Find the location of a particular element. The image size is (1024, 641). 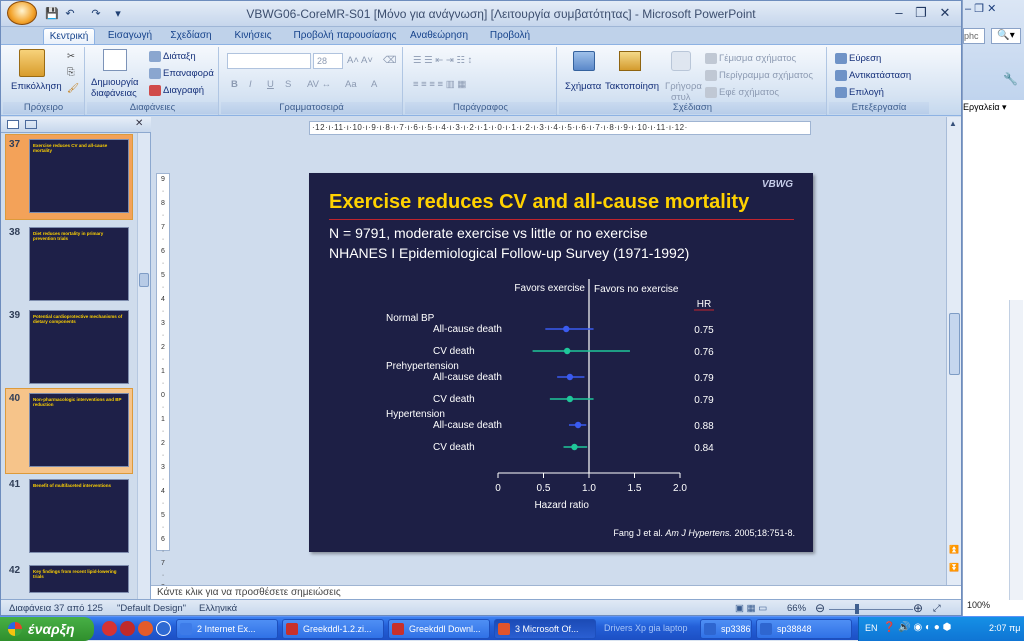

reset-button: Επαναφορά is located at coordinates (181, 73).